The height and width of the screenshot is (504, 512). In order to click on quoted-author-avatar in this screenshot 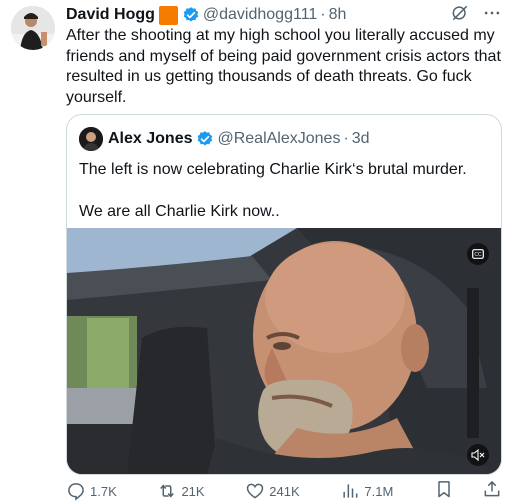, I will do `click(91, 139)`.